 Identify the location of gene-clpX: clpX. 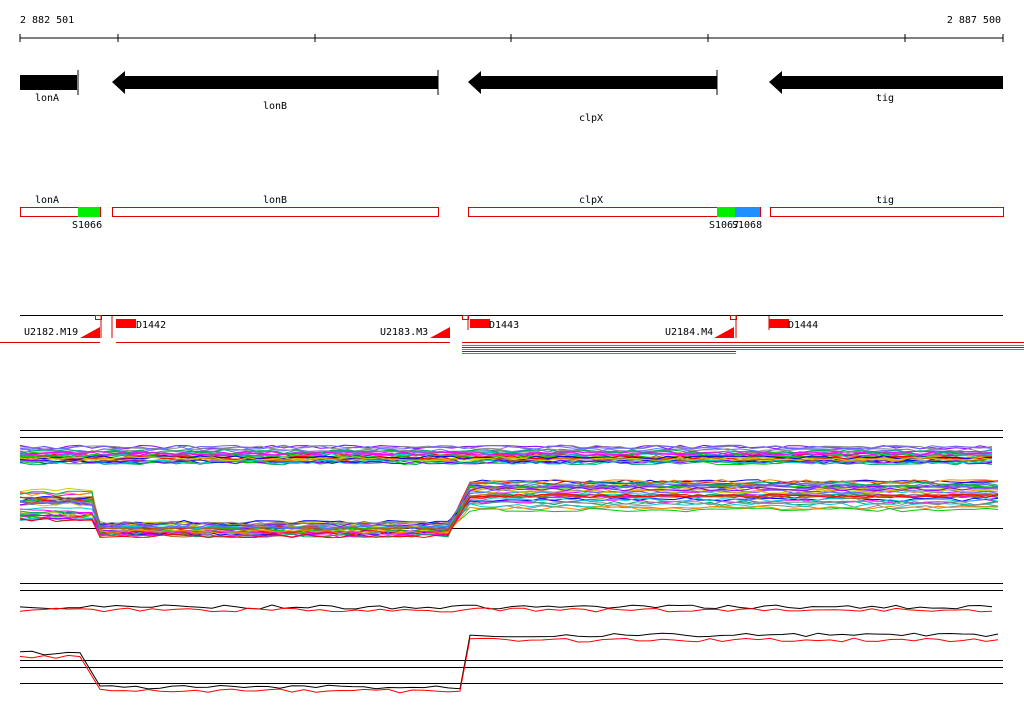
(593, 97).